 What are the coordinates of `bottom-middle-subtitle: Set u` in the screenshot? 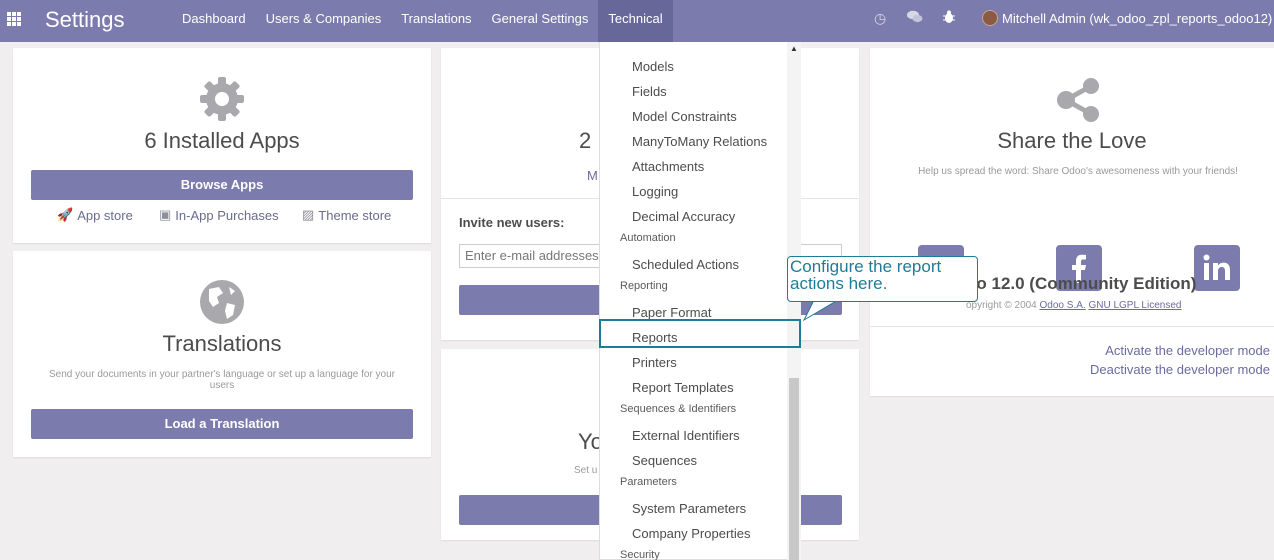 It's located at (586, 470).